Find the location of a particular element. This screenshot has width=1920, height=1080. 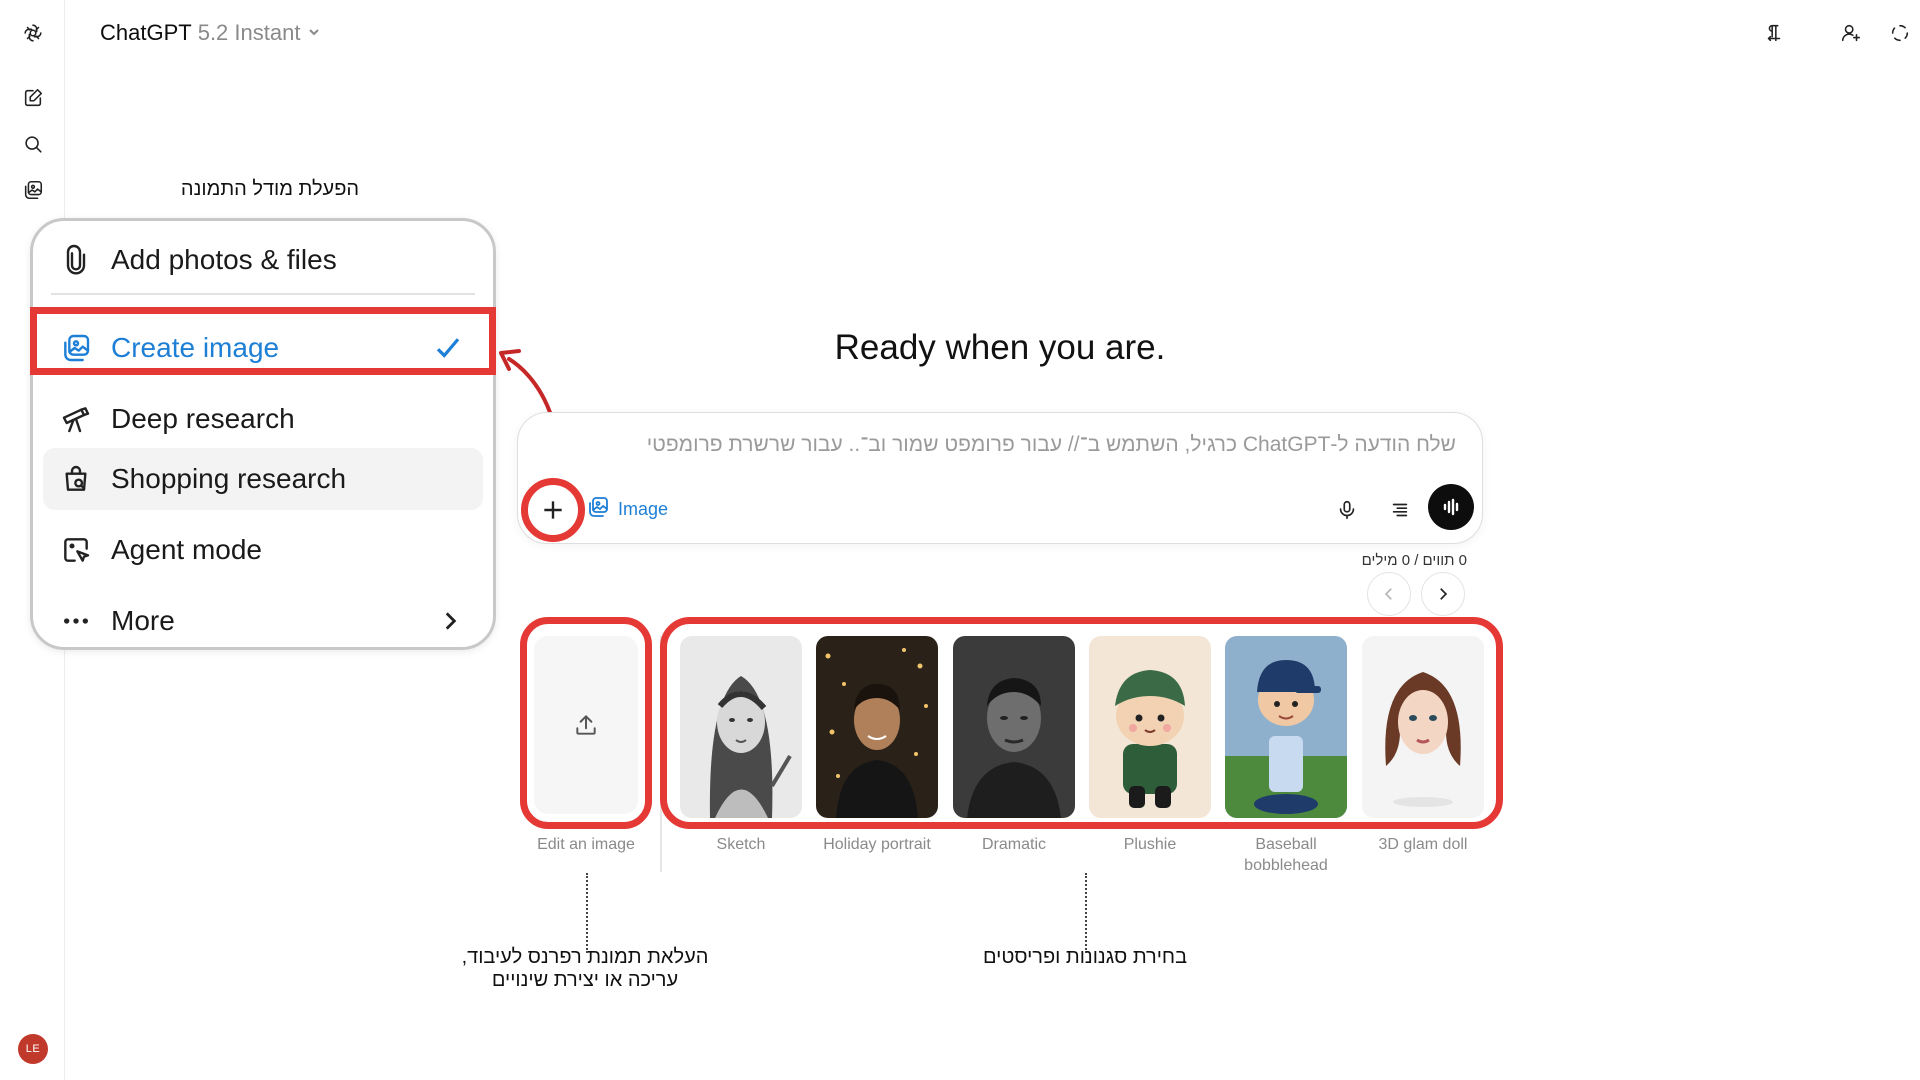

microphone-icon is located at coordinates (1347, 510).